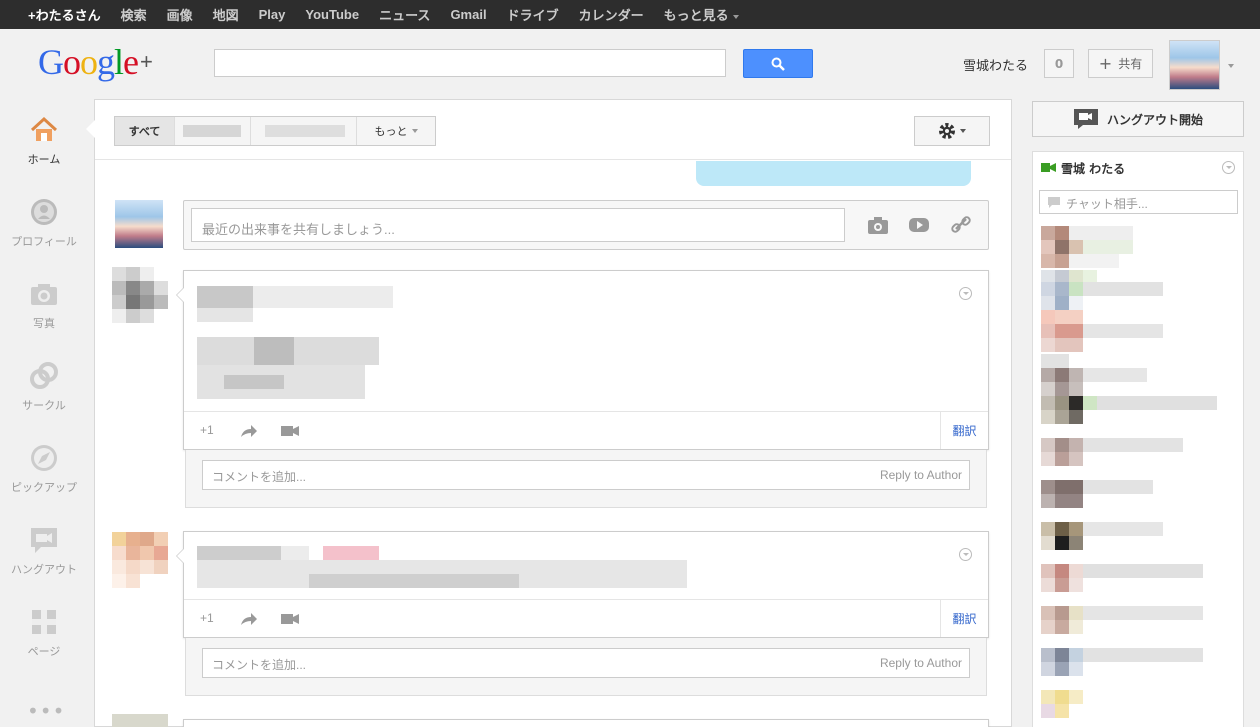 The image size is (1260, 727). I want to click on gear-icon, so click(947, 131).